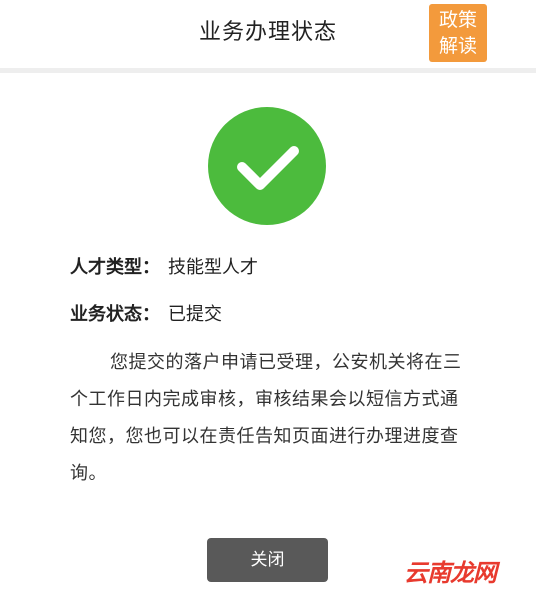 Image resolution: width=536 pixels, height=599 pixels. Describe the element at coordinates (458, 33) in the screenshot. I see `policy-interpretation-button: 政策 解读` at that location.